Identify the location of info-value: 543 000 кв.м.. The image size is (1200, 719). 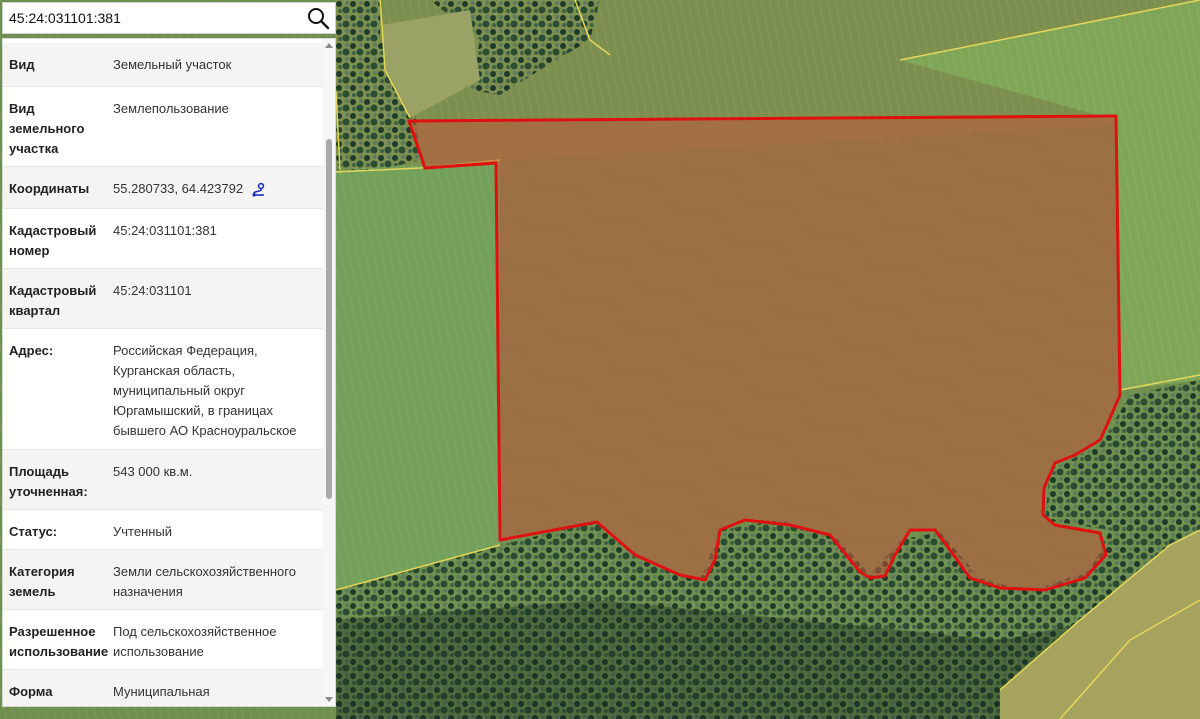
(153, 471).